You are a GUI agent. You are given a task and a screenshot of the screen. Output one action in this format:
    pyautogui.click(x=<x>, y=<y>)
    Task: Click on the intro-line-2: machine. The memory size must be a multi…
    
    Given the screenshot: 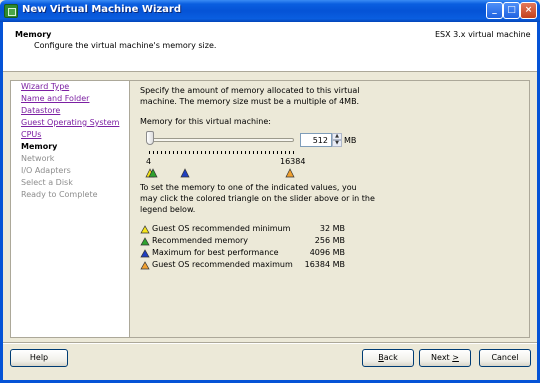 What is the action you would take?
    pyautogui.click(x=250, y=101)
    